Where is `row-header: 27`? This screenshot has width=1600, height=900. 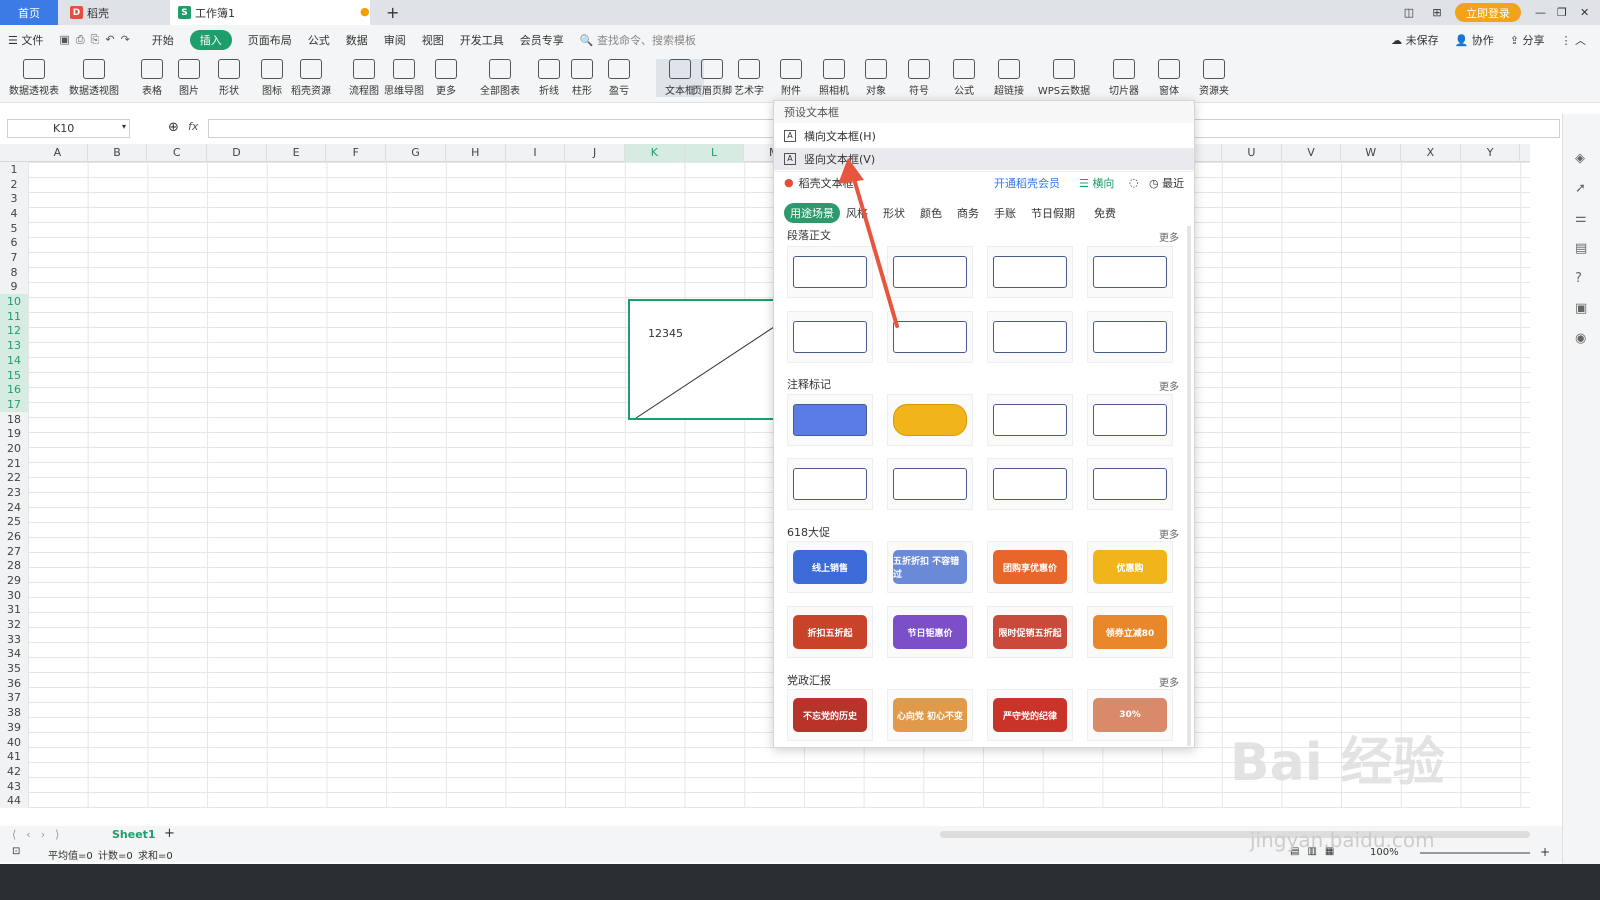
row-header: 27 is located at coordinates (14, 551).